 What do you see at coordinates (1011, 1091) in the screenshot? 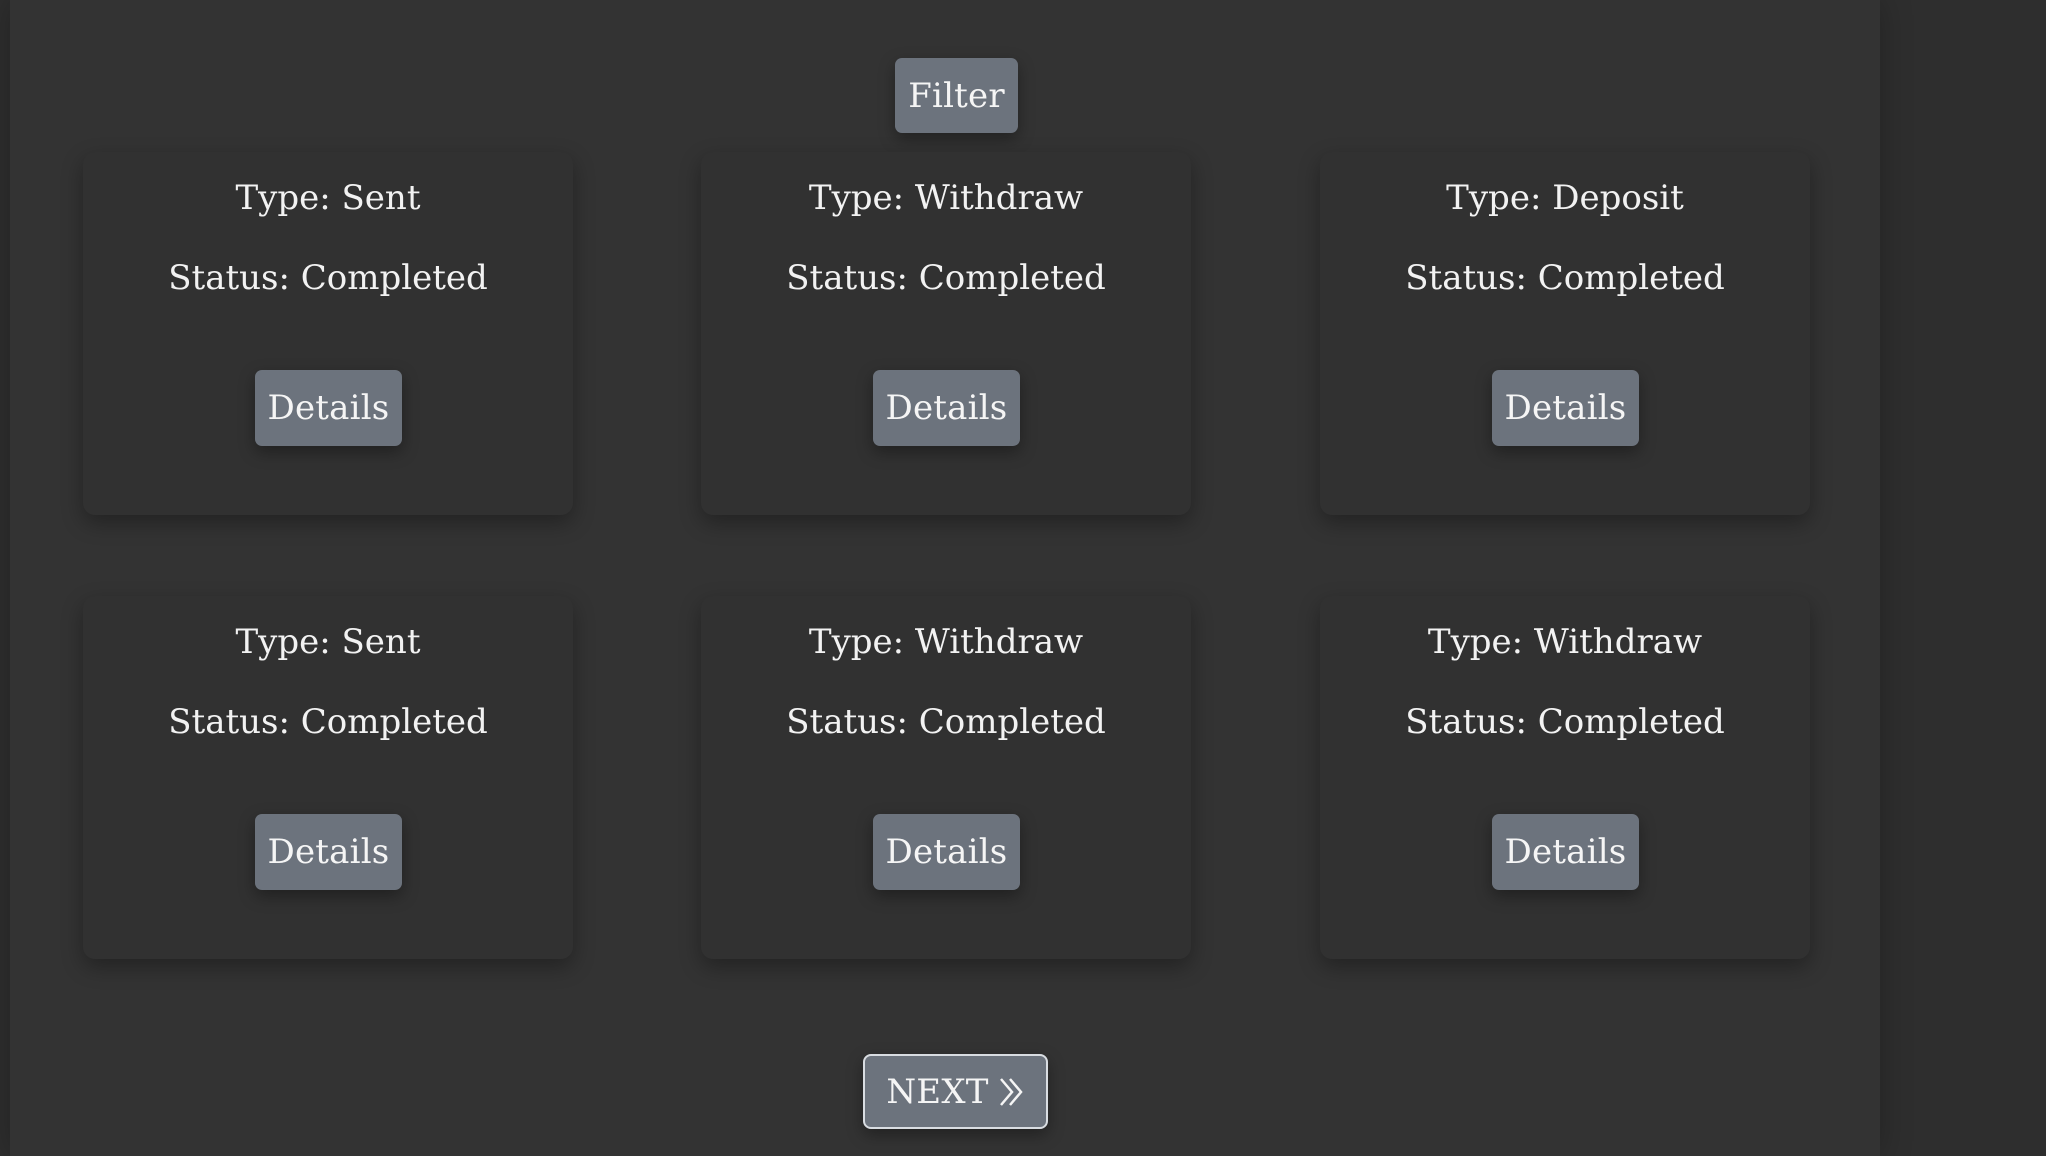
I see `double-chevron-right-icon` at bounding box center [1011, 1091].